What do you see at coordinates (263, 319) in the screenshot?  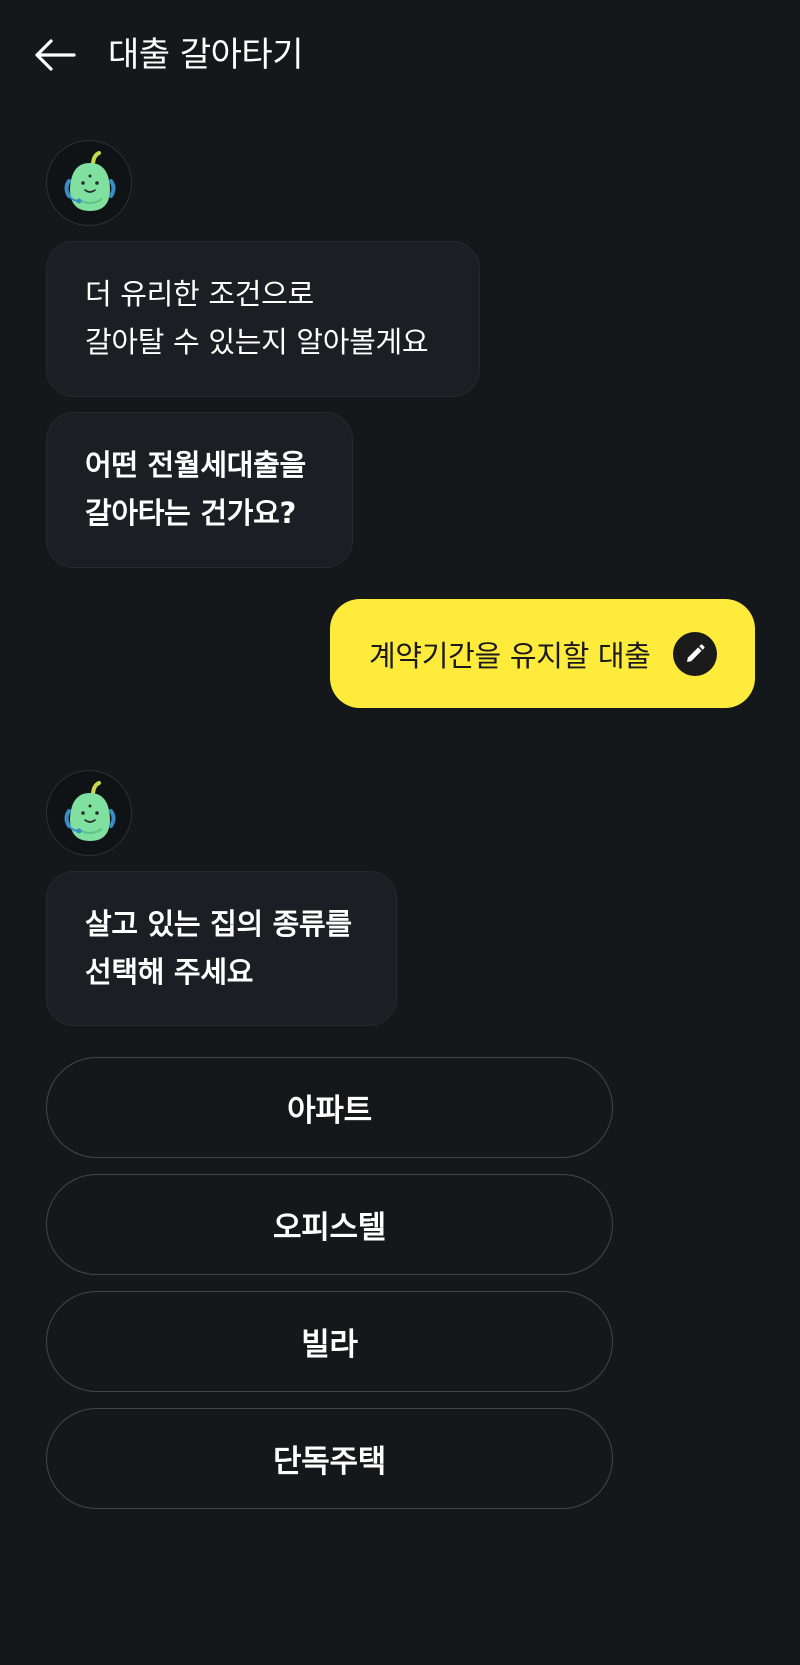 I see `bot-message-bubble: 더 유리한 조건으로 갈아탈 수 있는지 알아볼게요` at bounding box center [263, 319].